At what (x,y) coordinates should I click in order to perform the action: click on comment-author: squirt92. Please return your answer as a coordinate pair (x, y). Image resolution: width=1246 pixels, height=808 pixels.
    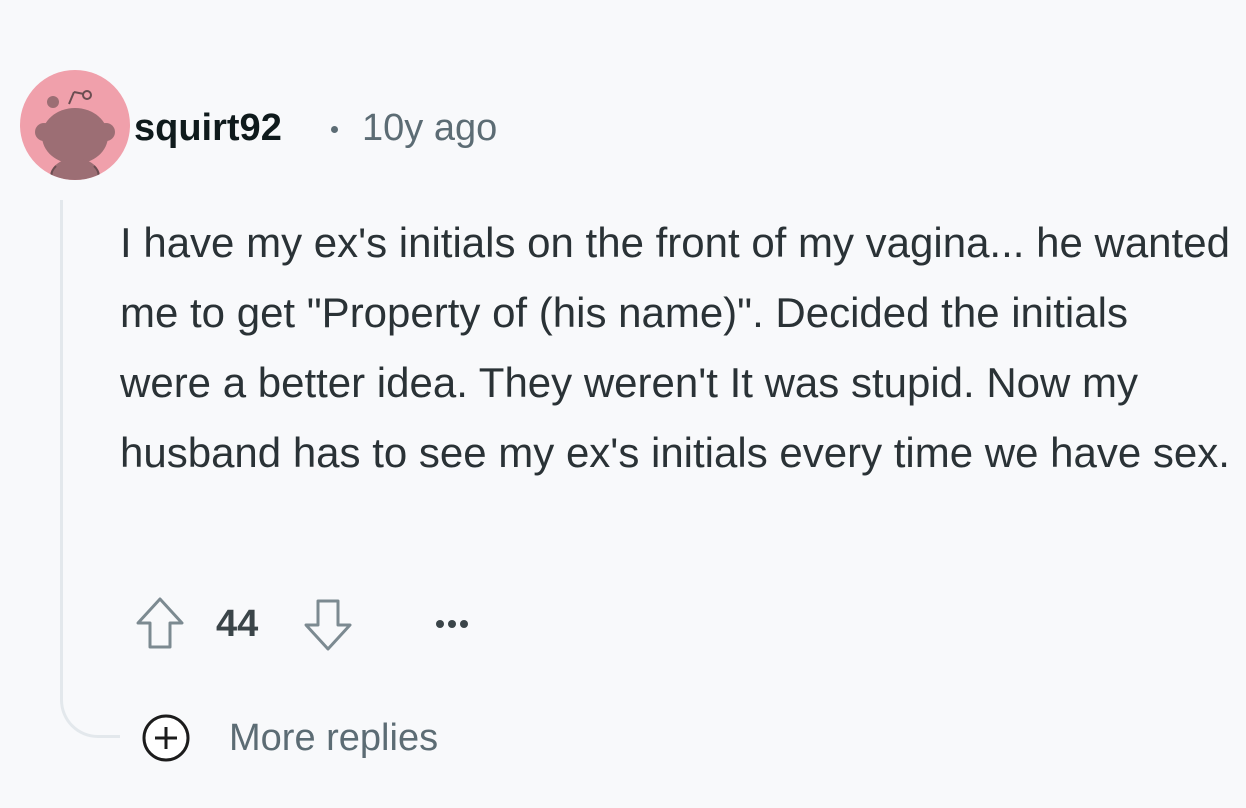
    Looking at the image, I should click on (208, 128).